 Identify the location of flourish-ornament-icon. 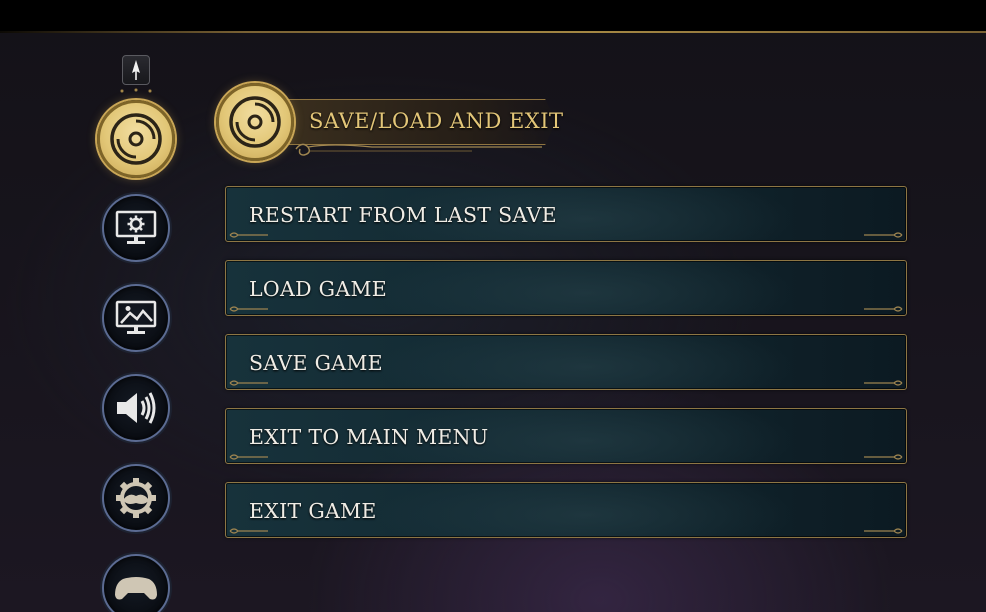
(418, 149).